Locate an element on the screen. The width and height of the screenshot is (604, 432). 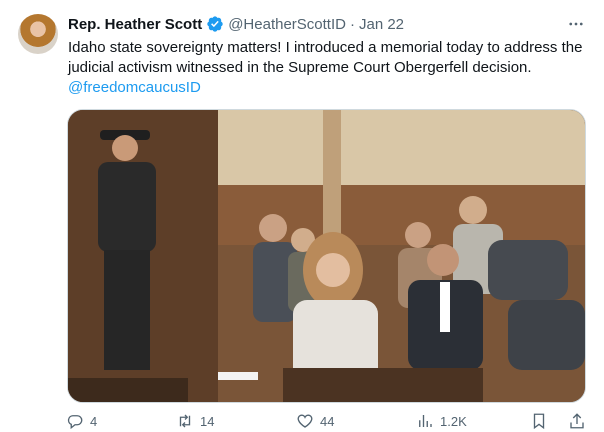
bookmark-button is located at coordinates (539, 421).